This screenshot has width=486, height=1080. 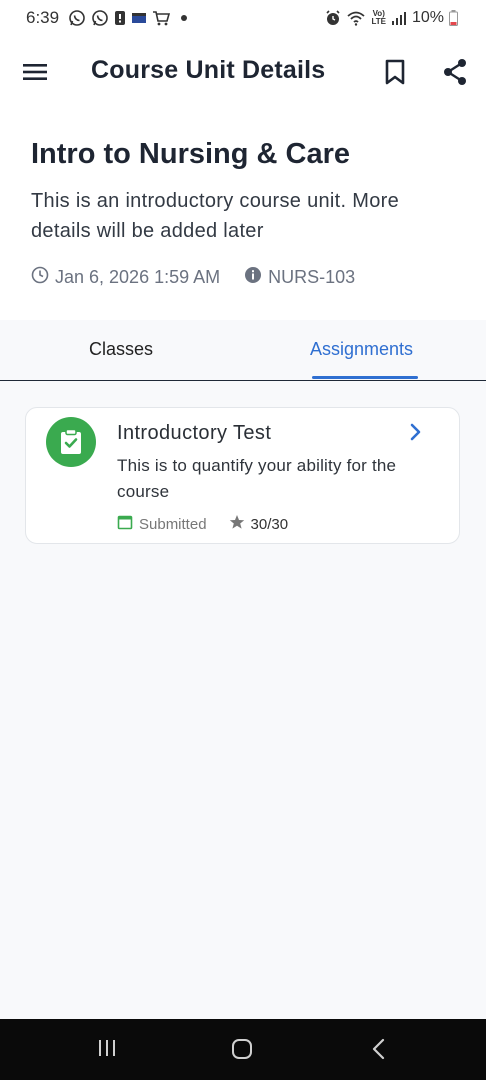 I want to click on home-icon, so click(x=242, y=1051).